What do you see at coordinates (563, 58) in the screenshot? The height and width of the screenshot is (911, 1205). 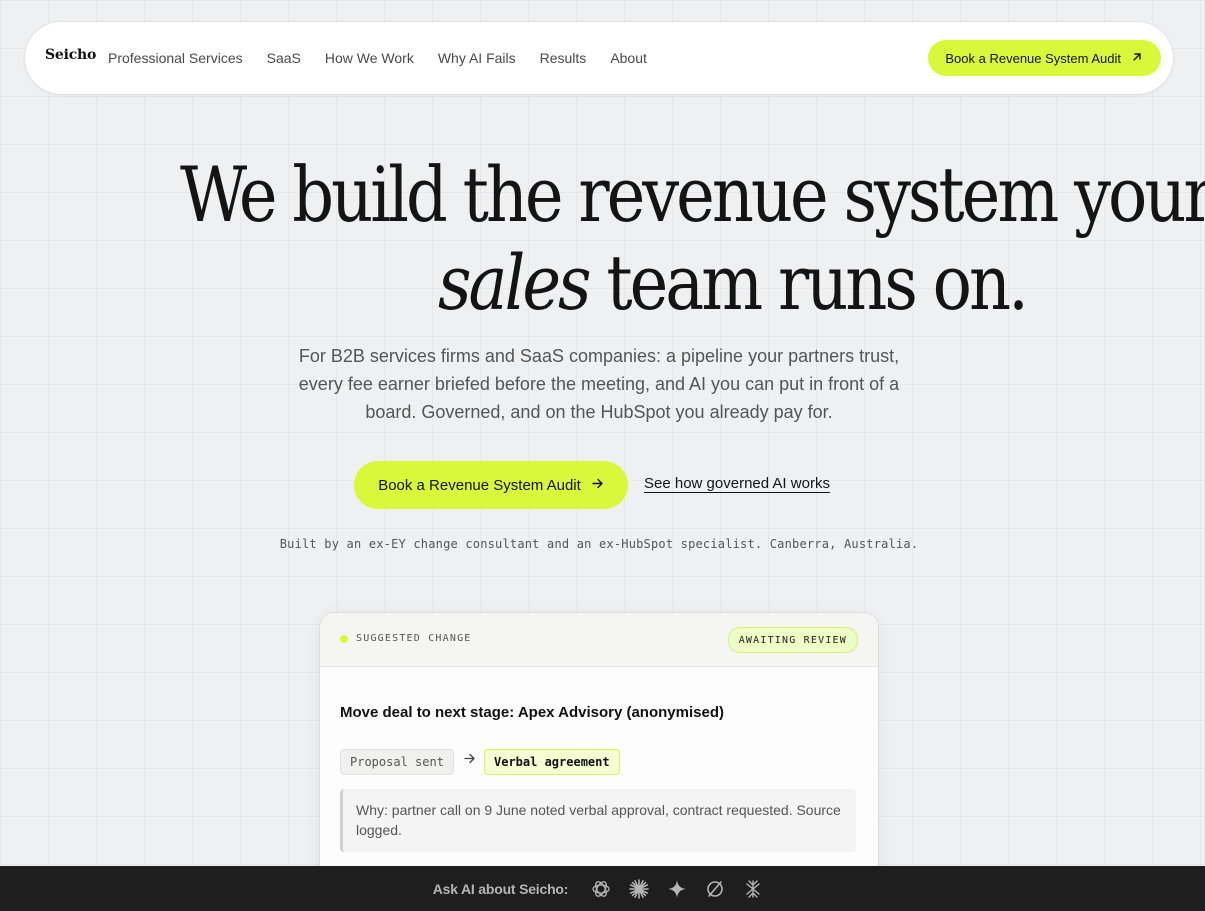 I see `nav-link-results: Results` at bounding box center [563, 58].